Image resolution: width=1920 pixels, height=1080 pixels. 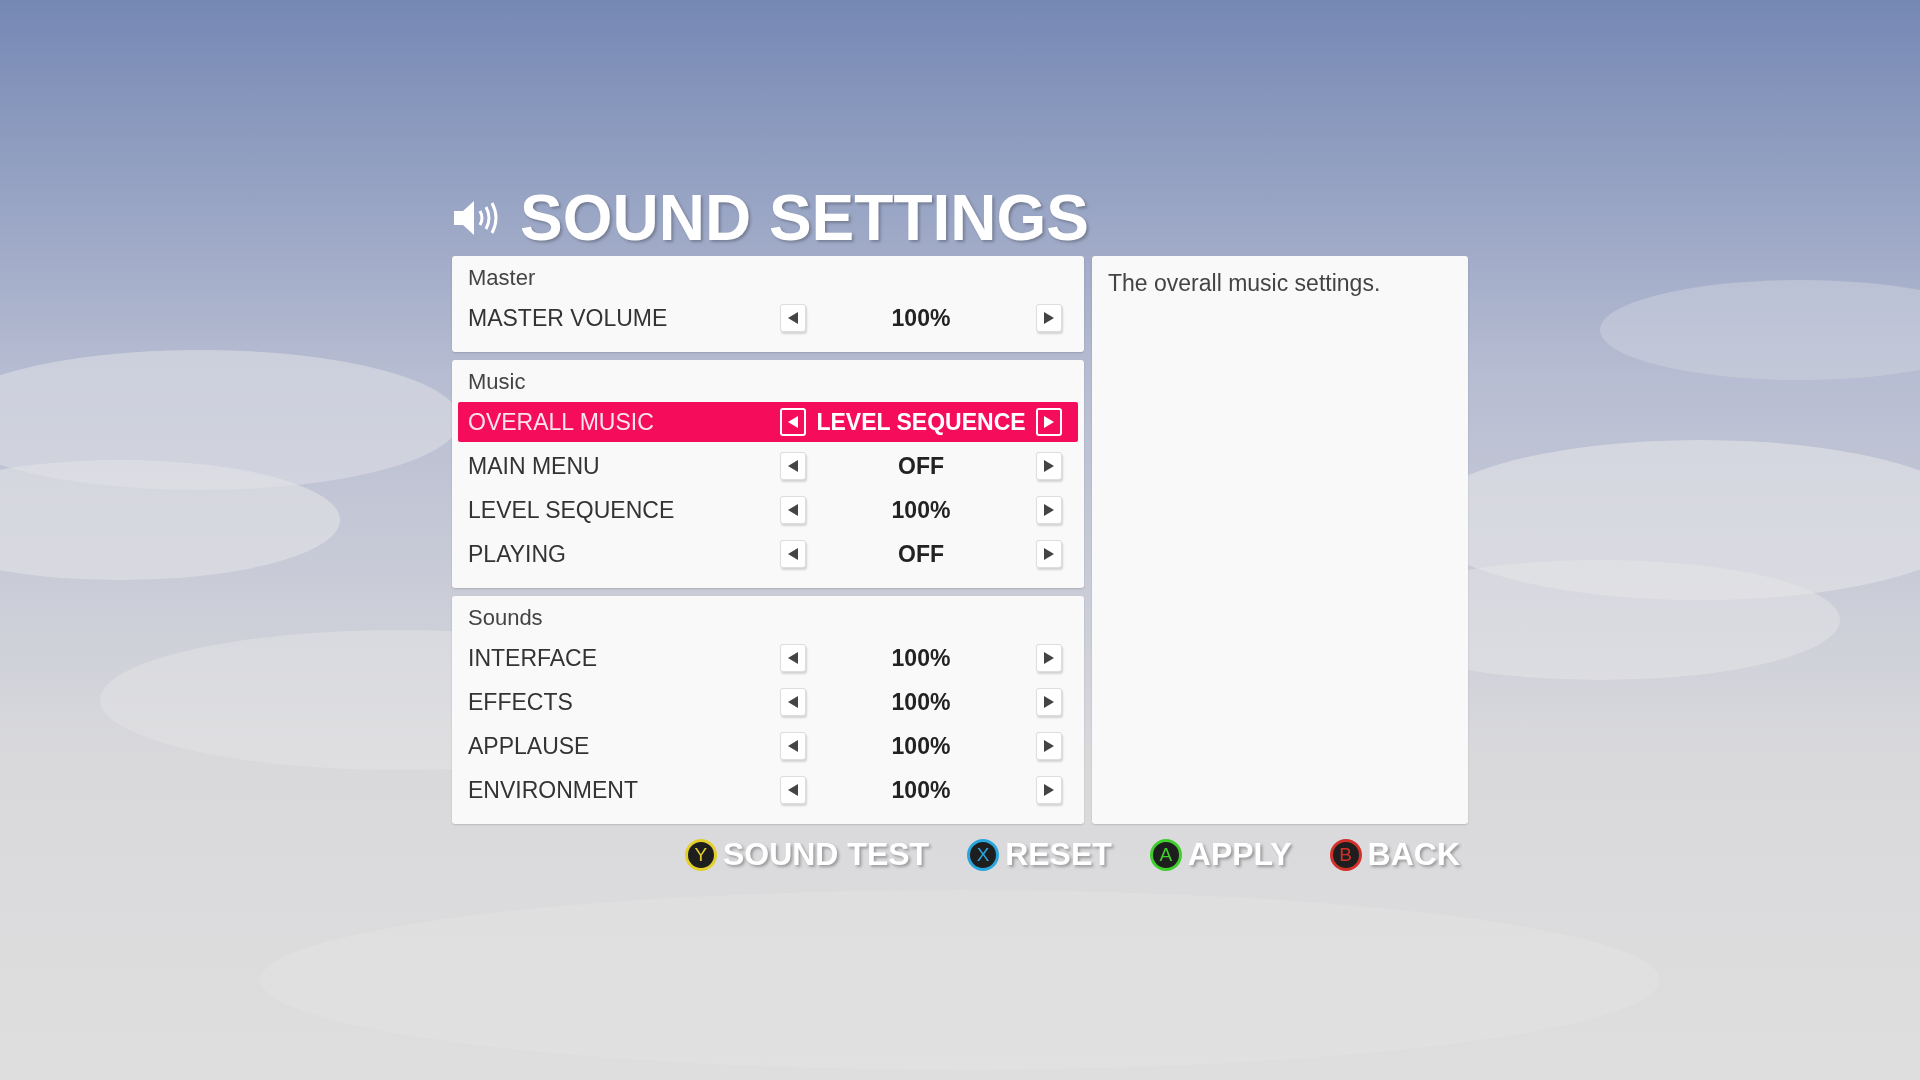 What do you see at coordinates (534, 466) in the screenshot?
I see `setting-label: MAIN MENU` at bounding box center [534, 466].